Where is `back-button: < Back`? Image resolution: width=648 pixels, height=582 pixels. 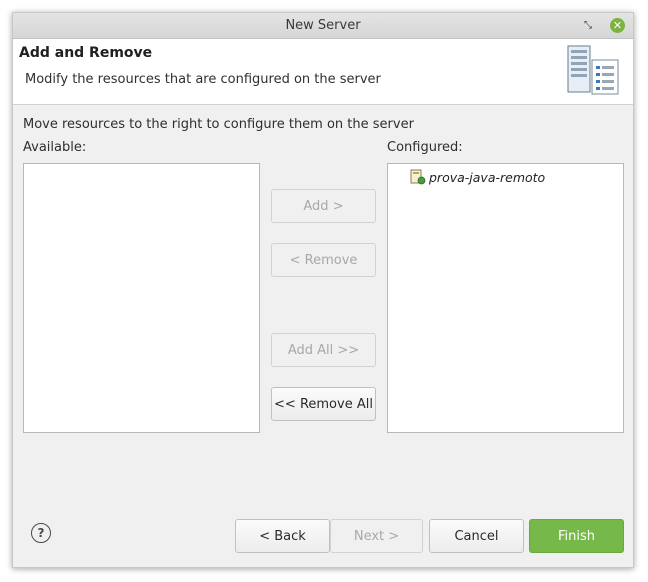 back-button: < Back is located at coordinates (282, 536).